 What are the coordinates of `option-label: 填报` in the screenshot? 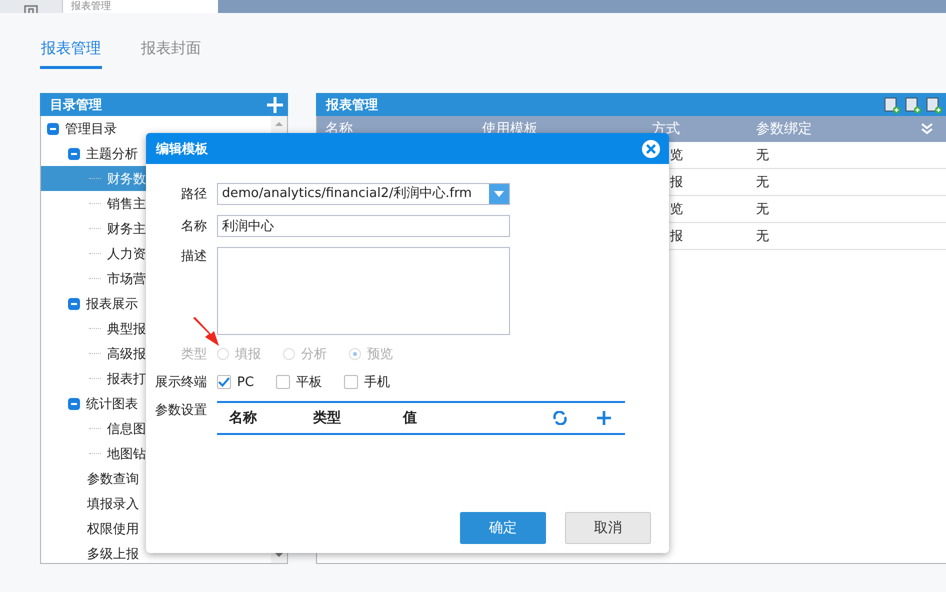 It's located at (248, 354).